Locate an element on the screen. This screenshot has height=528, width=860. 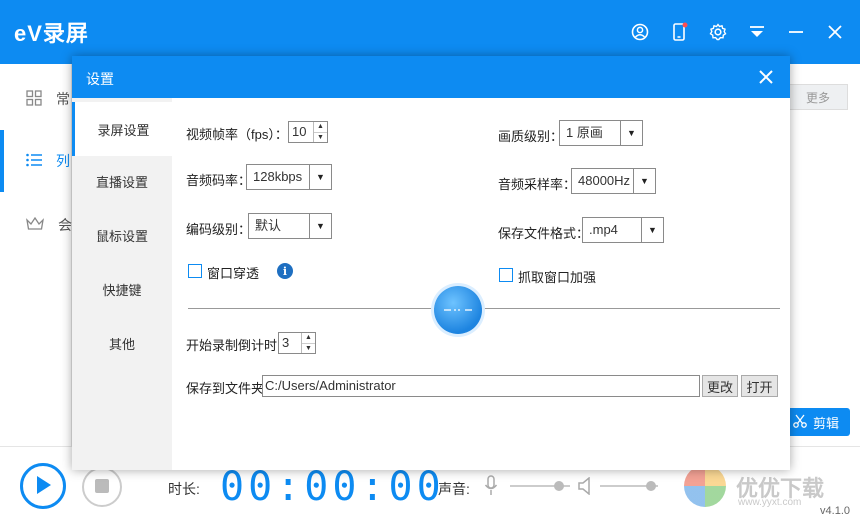
open-folder-button: 打开 is located at coordinates (759, 386).